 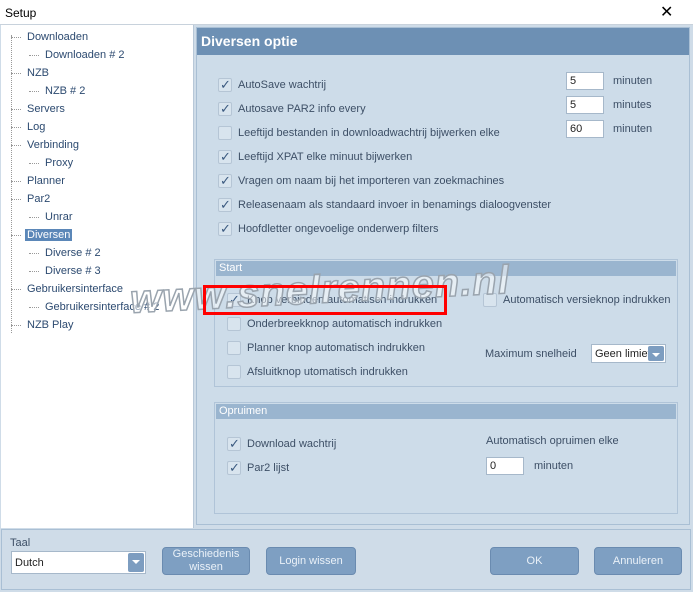 What do you see at coordinates (11, 184) in the screenshot?
I see `tree-line` at bounding box center [11, 184].